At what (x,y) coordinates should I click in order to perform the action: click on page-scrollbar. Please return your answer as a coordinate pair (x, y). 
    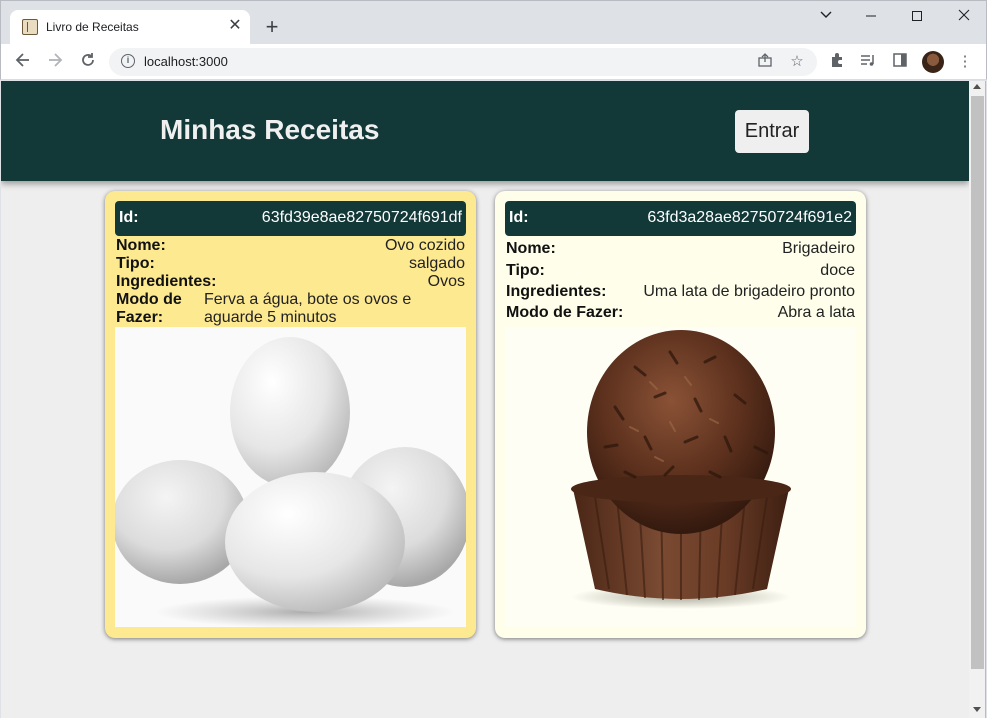
    Looking at the image, I should click on (977, 399).